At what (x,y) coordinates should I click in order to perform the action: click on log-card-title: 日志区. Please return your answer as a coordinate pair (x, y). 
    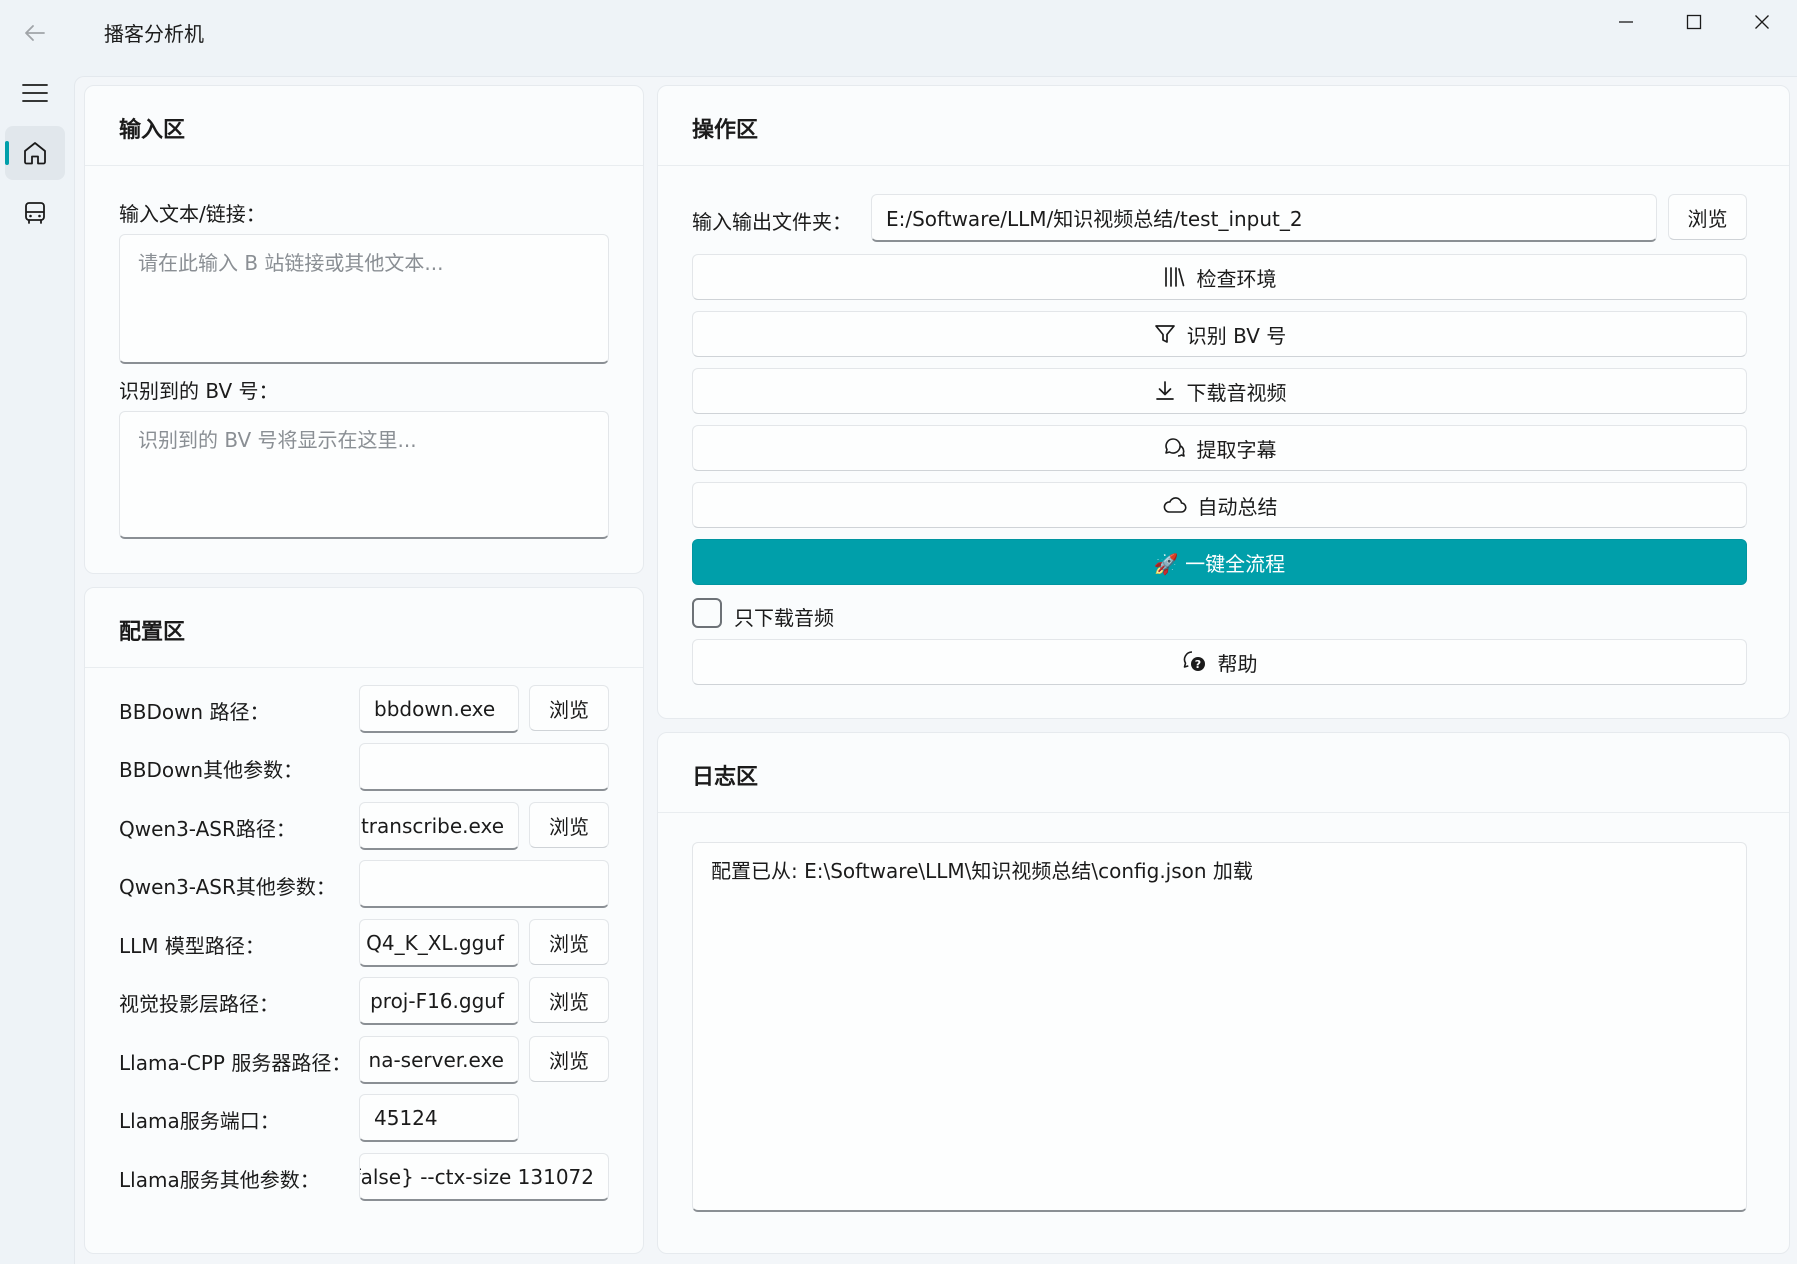
    Looking at the image, I should click on (725, 777).